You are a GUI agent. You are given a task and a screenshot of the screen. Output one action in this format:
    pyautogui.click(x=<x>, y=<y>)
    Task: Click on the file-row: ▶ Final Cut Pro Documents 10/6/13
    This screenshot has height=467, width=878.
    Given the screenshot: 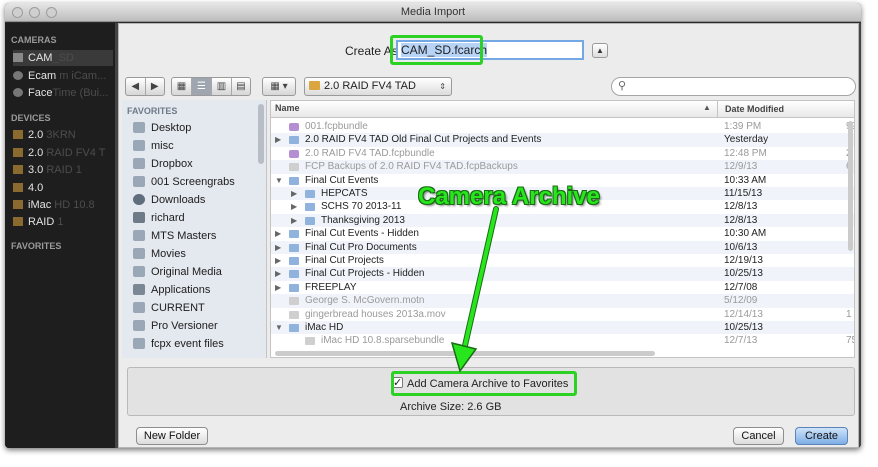 What is the action you would take?
    pyautogui.click(x=562, y=247)
    